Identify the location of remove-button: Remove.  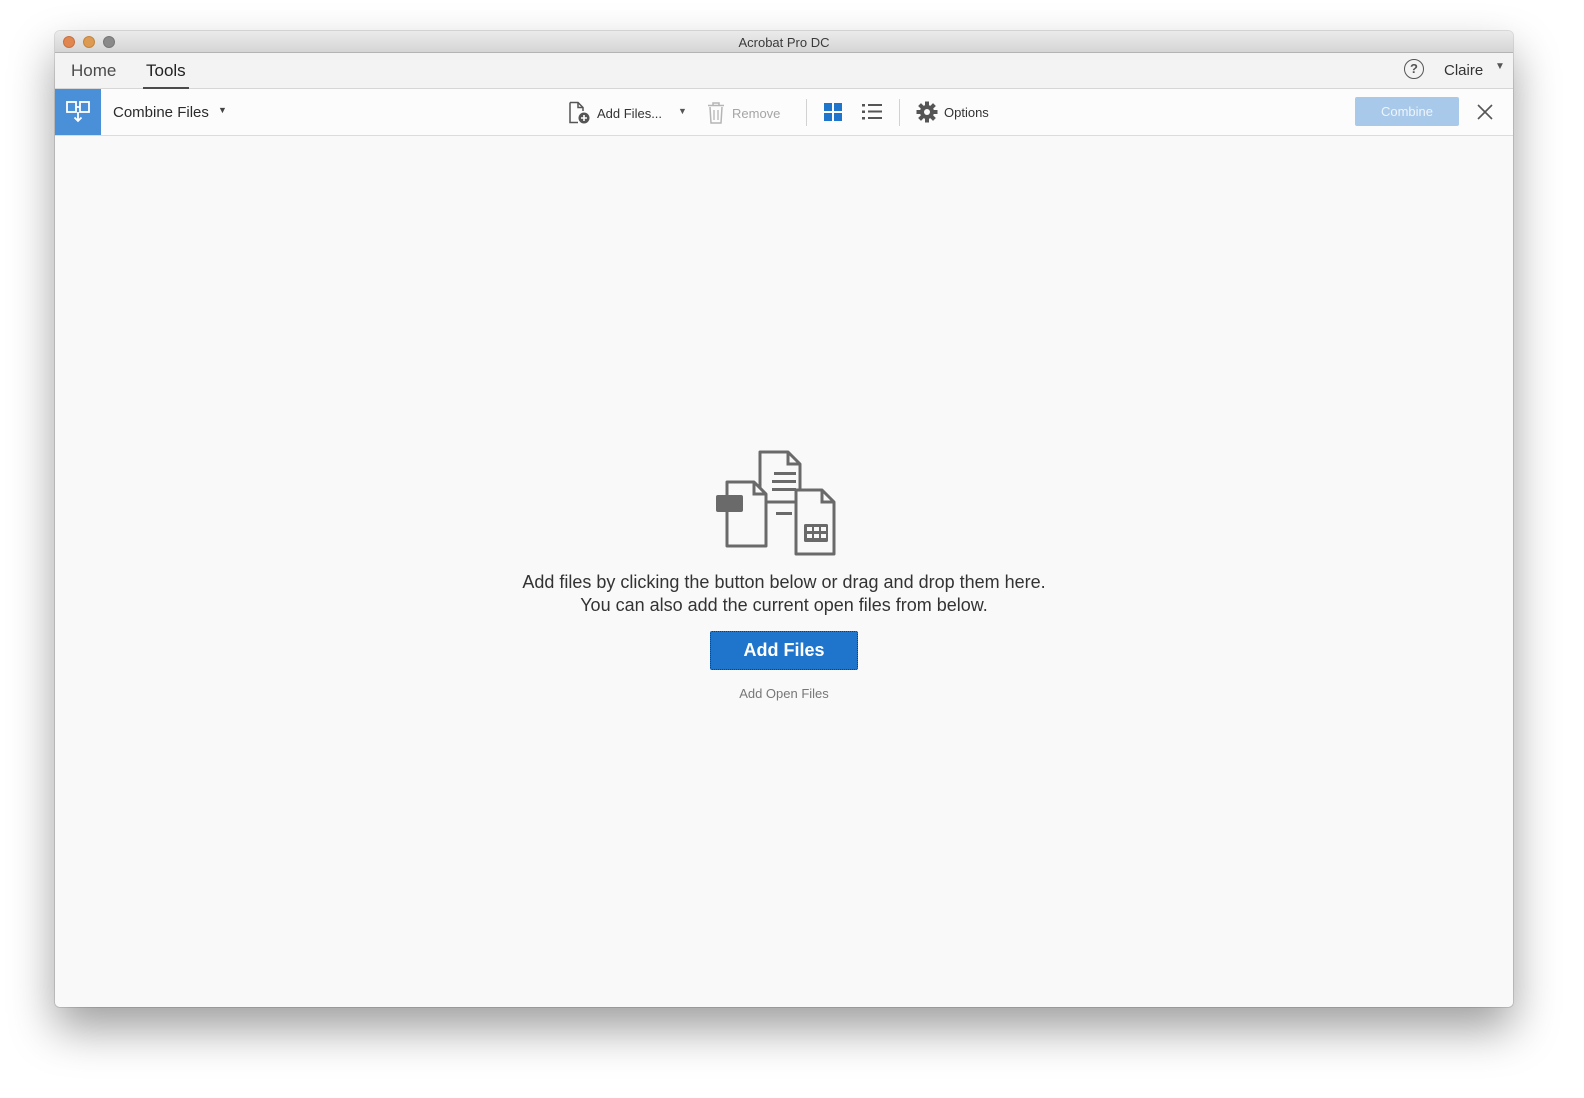
(743, 113).